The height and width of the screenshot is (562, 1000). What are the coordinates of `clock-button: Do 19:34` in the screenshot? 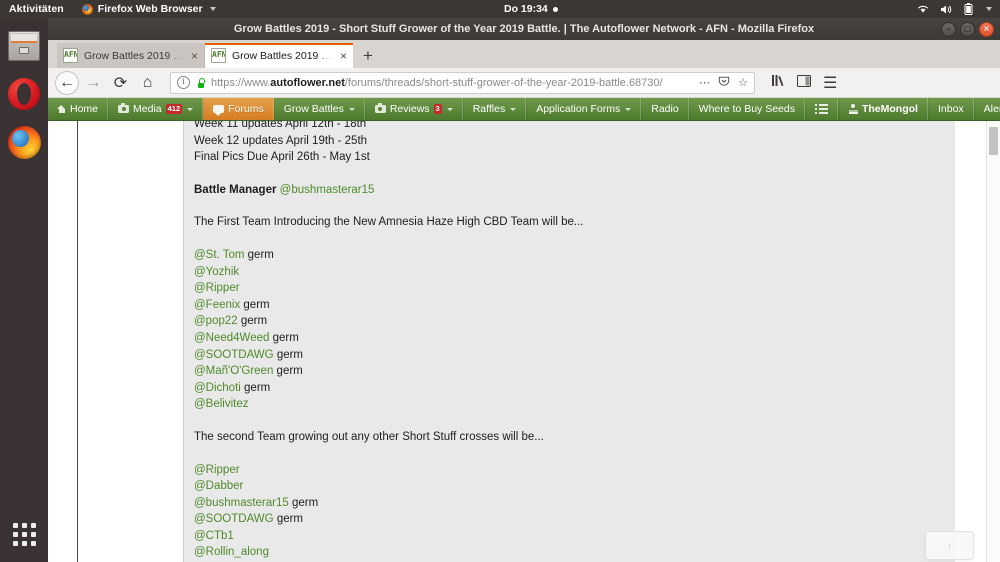 It's located at (531, 9).